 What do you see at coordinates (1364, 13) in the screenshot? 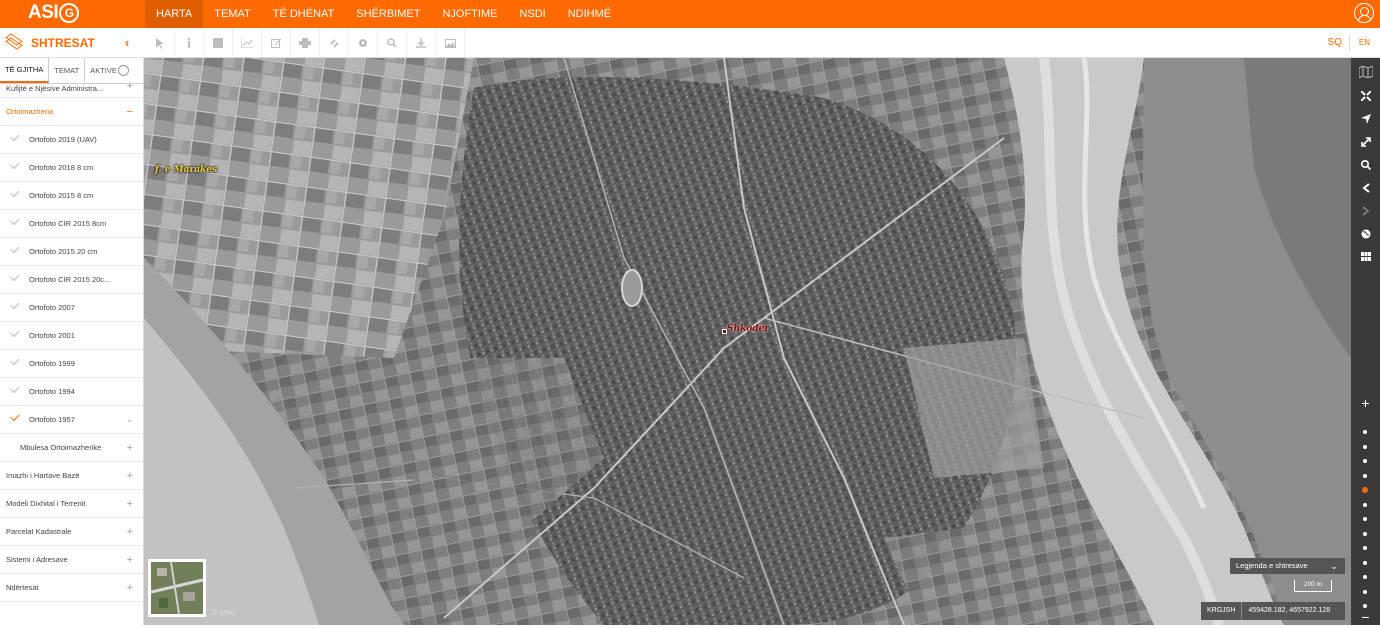
I see `user-icon` at bounding box center [1364, 13].